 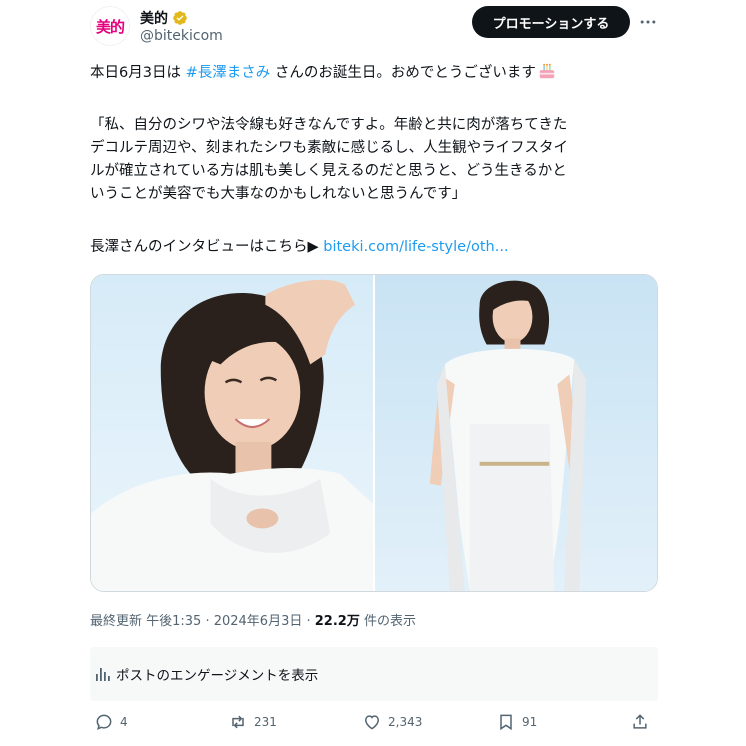 What do you see at coordinates (506, 722) in the screenshot?
I see `bookmark-icon` at bounding box center [506, 722].